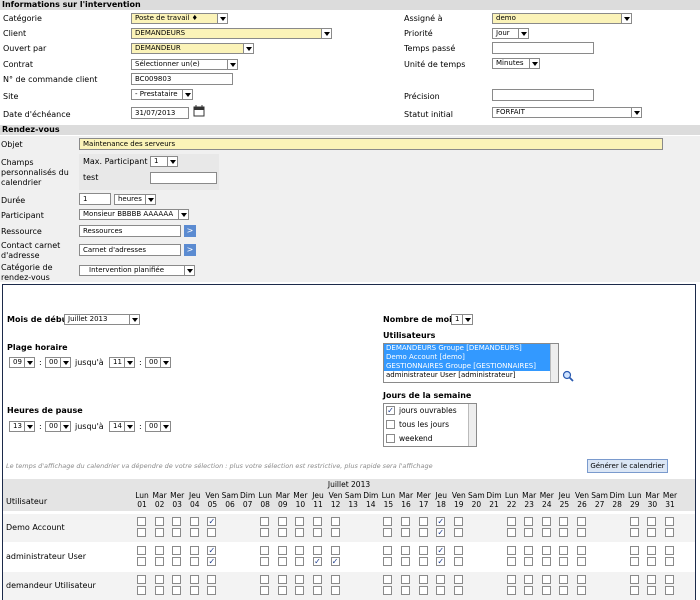 The height and width of the screenshot is (600, 700). I want to click on client-select: DEMANDEURS, so click(231, 33).